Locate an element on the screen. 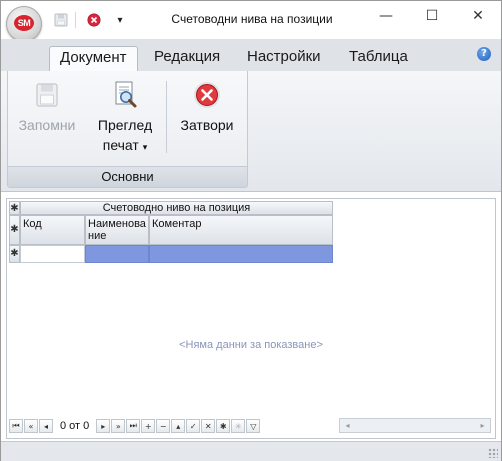 The image size is (502, 461). new-row-indicator: ✱ is located at coordinates (14, 254).